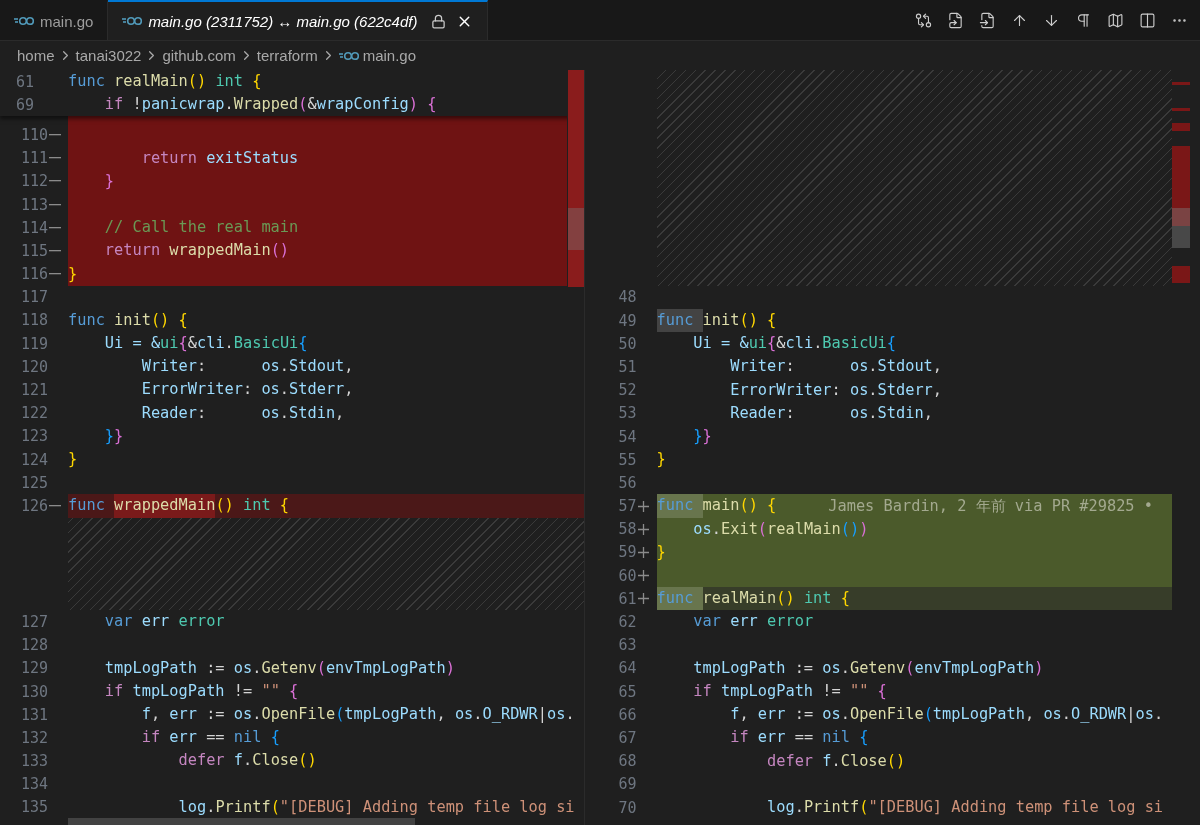 The image size is (1200, 825). Describe the element at coordinates (34, 413) in the screenshot. I see `line-number: 122` at that location.